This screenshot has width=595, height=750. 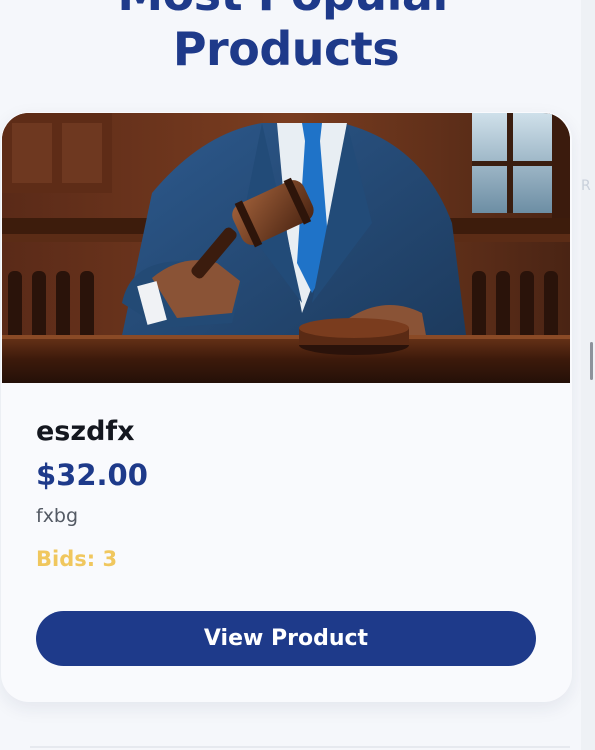 I want to click on divider, so click(x=300, y=747).